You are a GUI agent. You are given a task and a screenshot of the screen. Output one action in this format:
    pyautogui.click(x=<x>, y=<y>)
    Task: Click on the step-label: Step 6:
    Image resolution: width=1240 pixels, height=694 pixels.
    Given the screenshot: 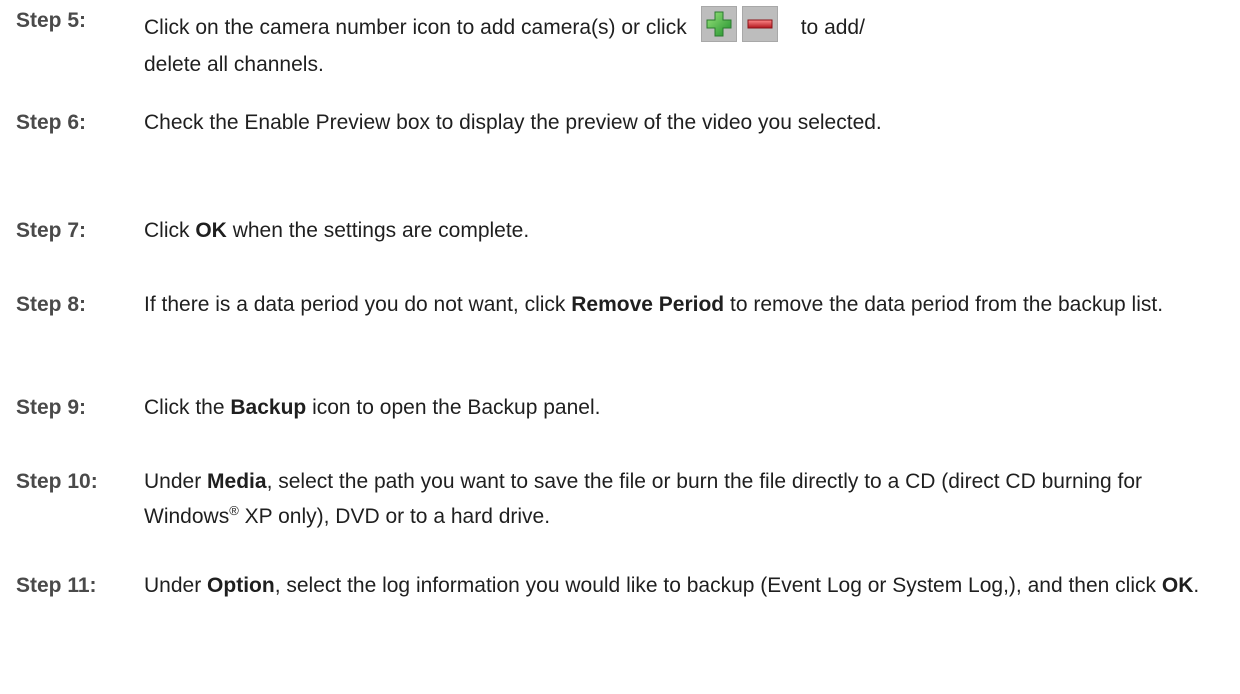 What is the action you would take?
    pyautogui.click(x=51, y=122)
    